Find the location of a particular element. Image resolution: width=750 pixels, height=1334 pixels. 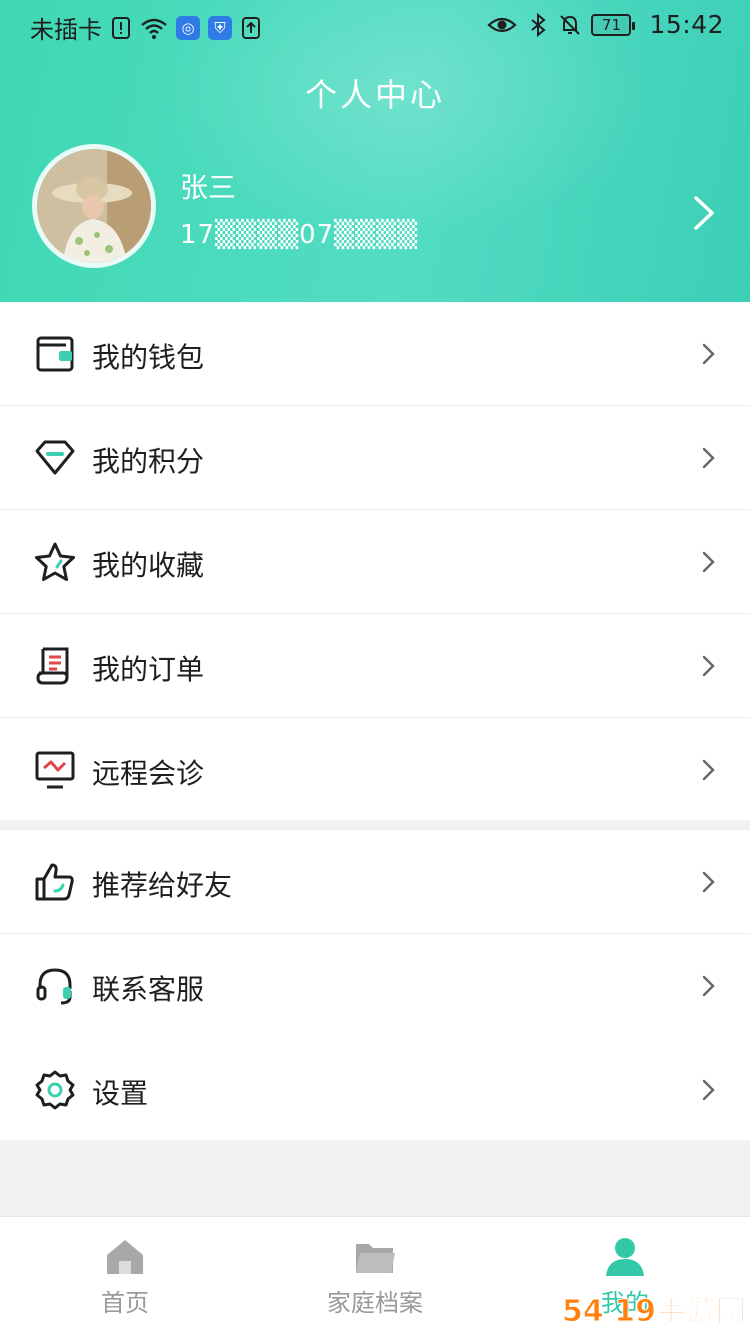

menu-item-recommend: 推荐给好友 is located at coordinates (375, 882).